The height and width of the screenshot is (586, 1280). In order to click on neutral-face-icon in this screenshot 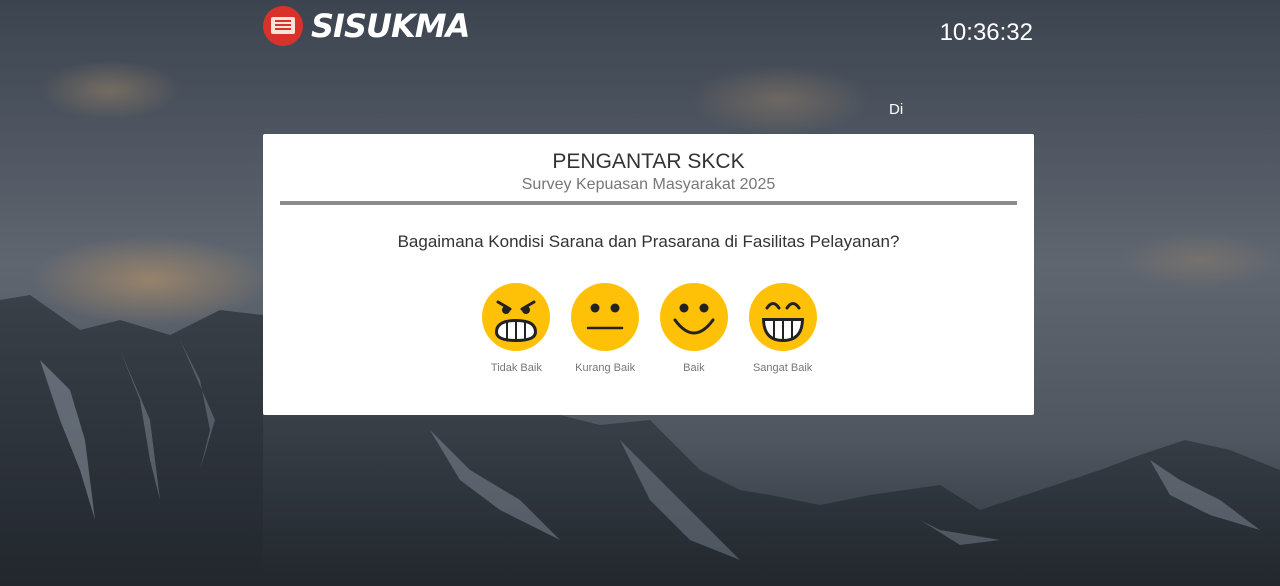, I will do `click(605, 317)`.